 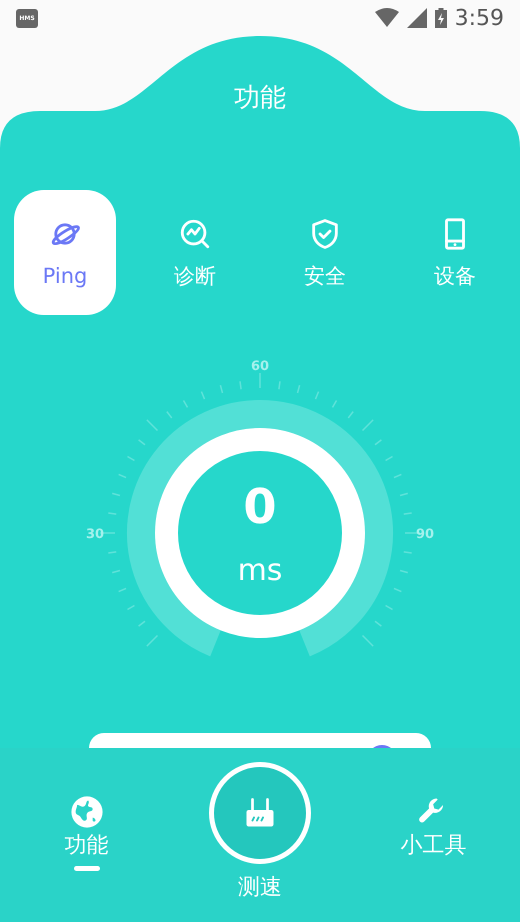 What do you see at coordinates (260, 98) in the screenshot?
I see `page-title: 功能` at bounding box center [260, 98].